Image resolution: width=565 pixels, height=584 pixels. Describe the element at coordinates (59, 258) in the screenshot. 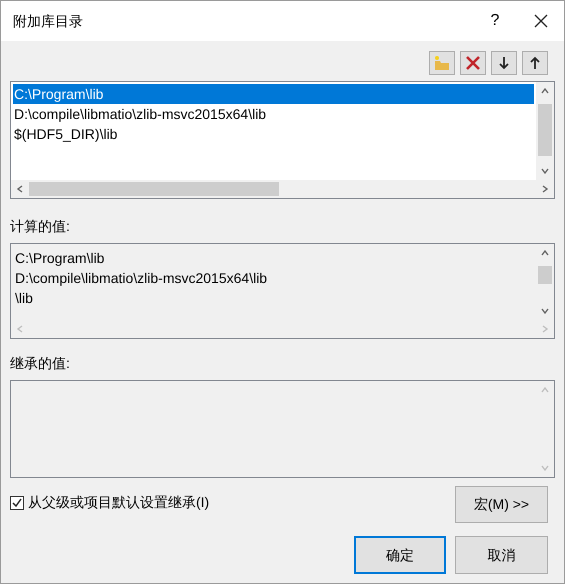

I see `computed-value-line: C:\Program\lib` at that location.